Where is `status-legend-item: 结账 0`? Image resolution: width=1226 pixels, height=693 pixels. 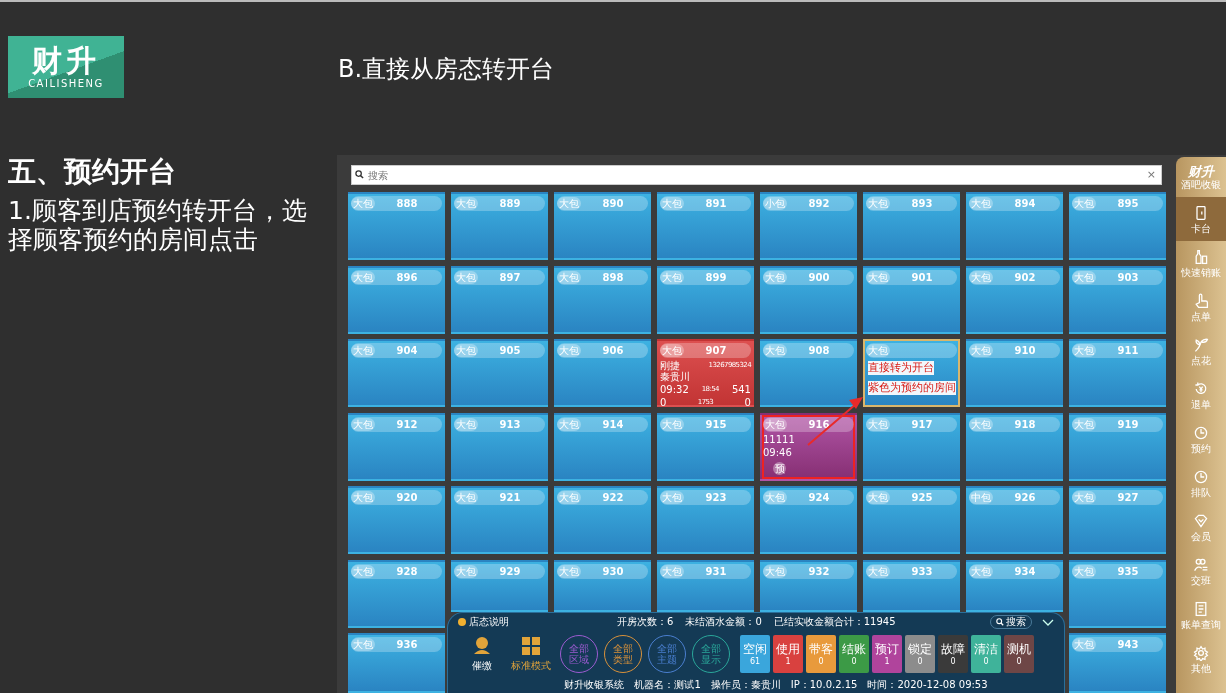 status-legend-item: 结账 0 is located at coordinates (854, 654).